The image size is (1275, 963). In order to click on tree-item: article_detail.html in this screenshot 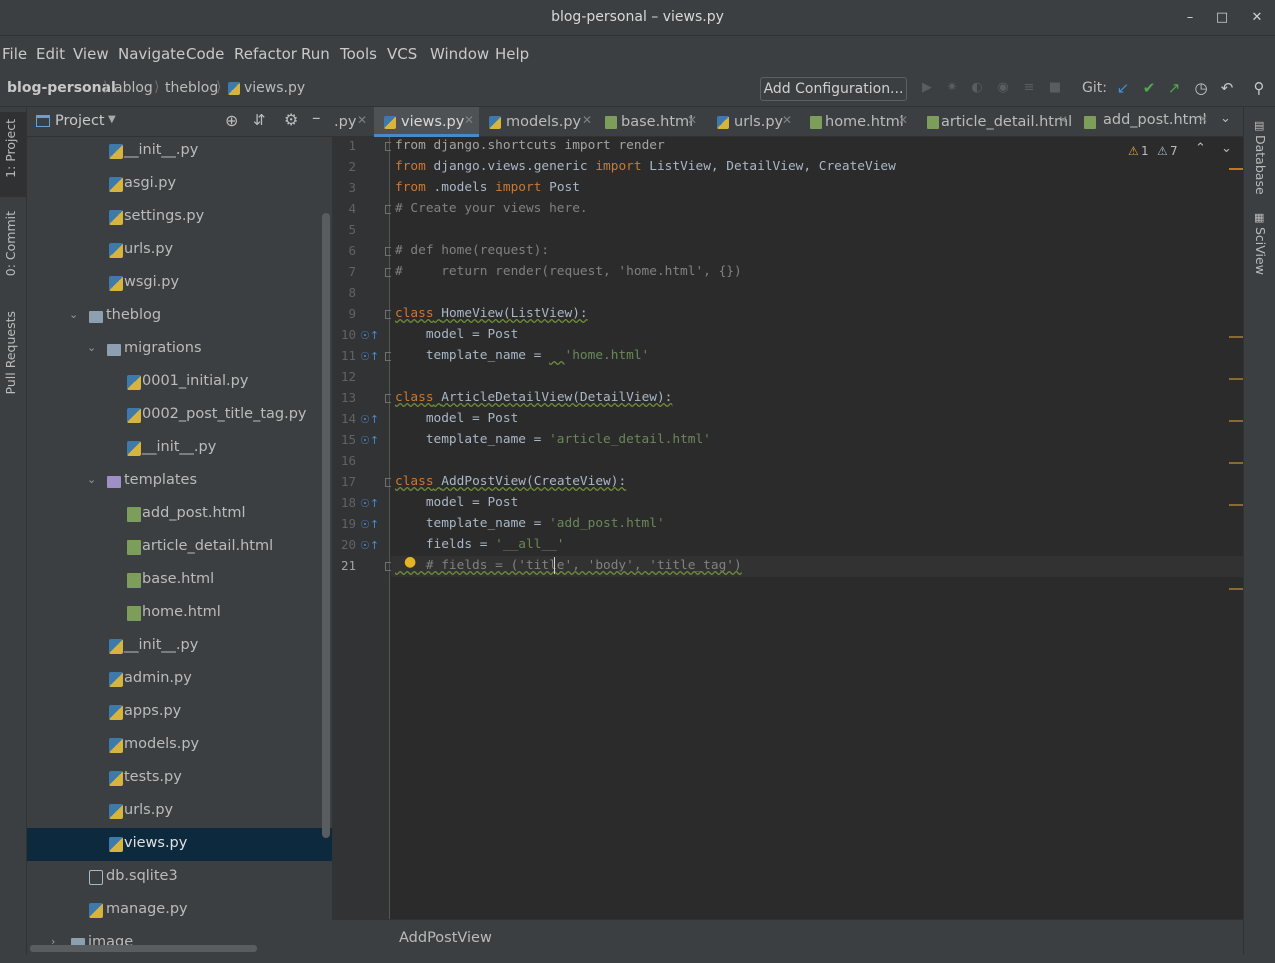, I will do `click(179, 547)`.